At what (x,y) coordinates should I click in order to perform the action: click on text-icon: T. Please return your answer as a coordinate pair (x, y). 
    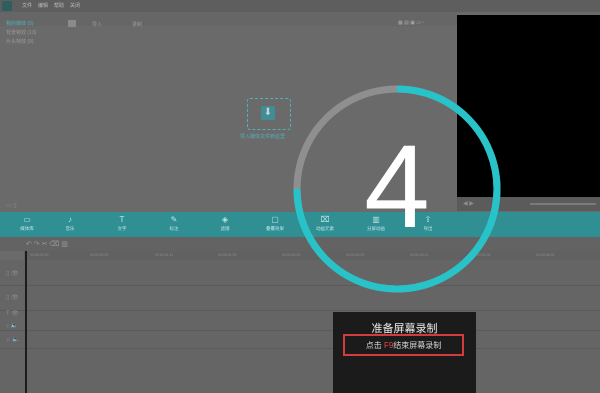
    Looking at the image, I should click on (122, 219).